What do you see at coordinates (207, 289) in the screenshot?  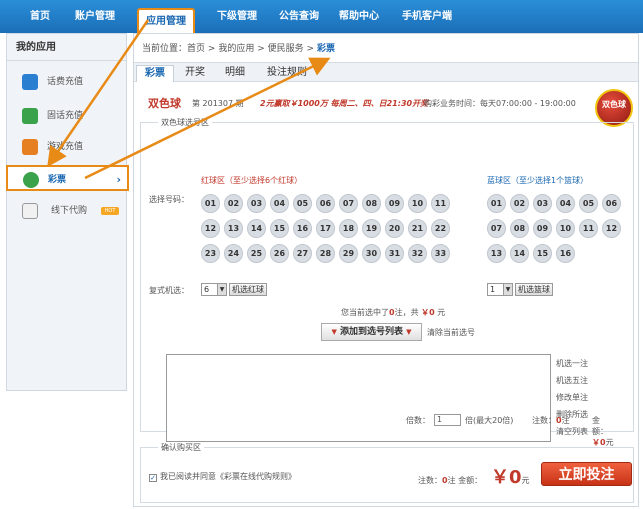 I see `red-count-value: 6` at bounding box center [207, 289].